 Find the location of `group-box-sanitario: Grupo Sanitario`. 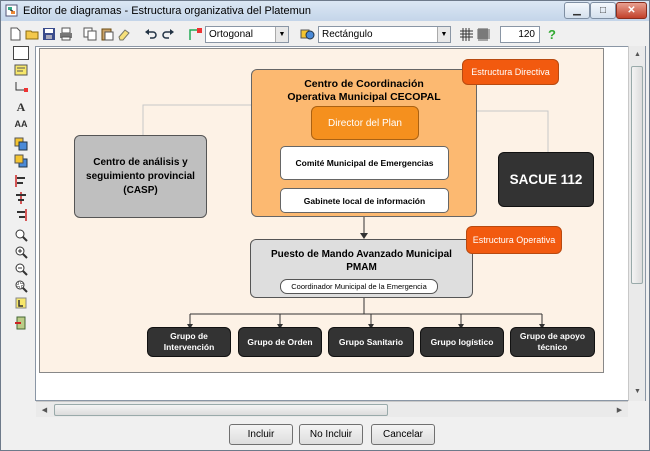

group-box-sanitario: Grupo Sanitario is located at coordinates (371, 342).